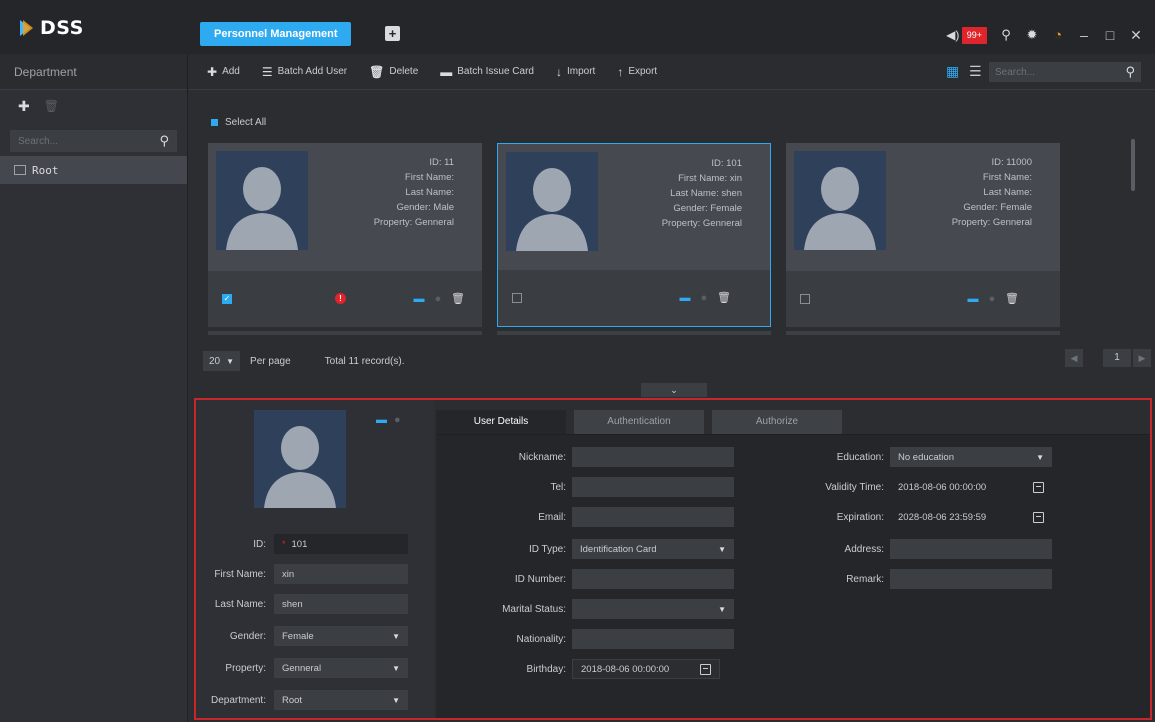 The image size is (1155, 722). What do you see at coordinates (971, 549) in the screenshot?
I see `address-field` at bounding box center [971, 549].